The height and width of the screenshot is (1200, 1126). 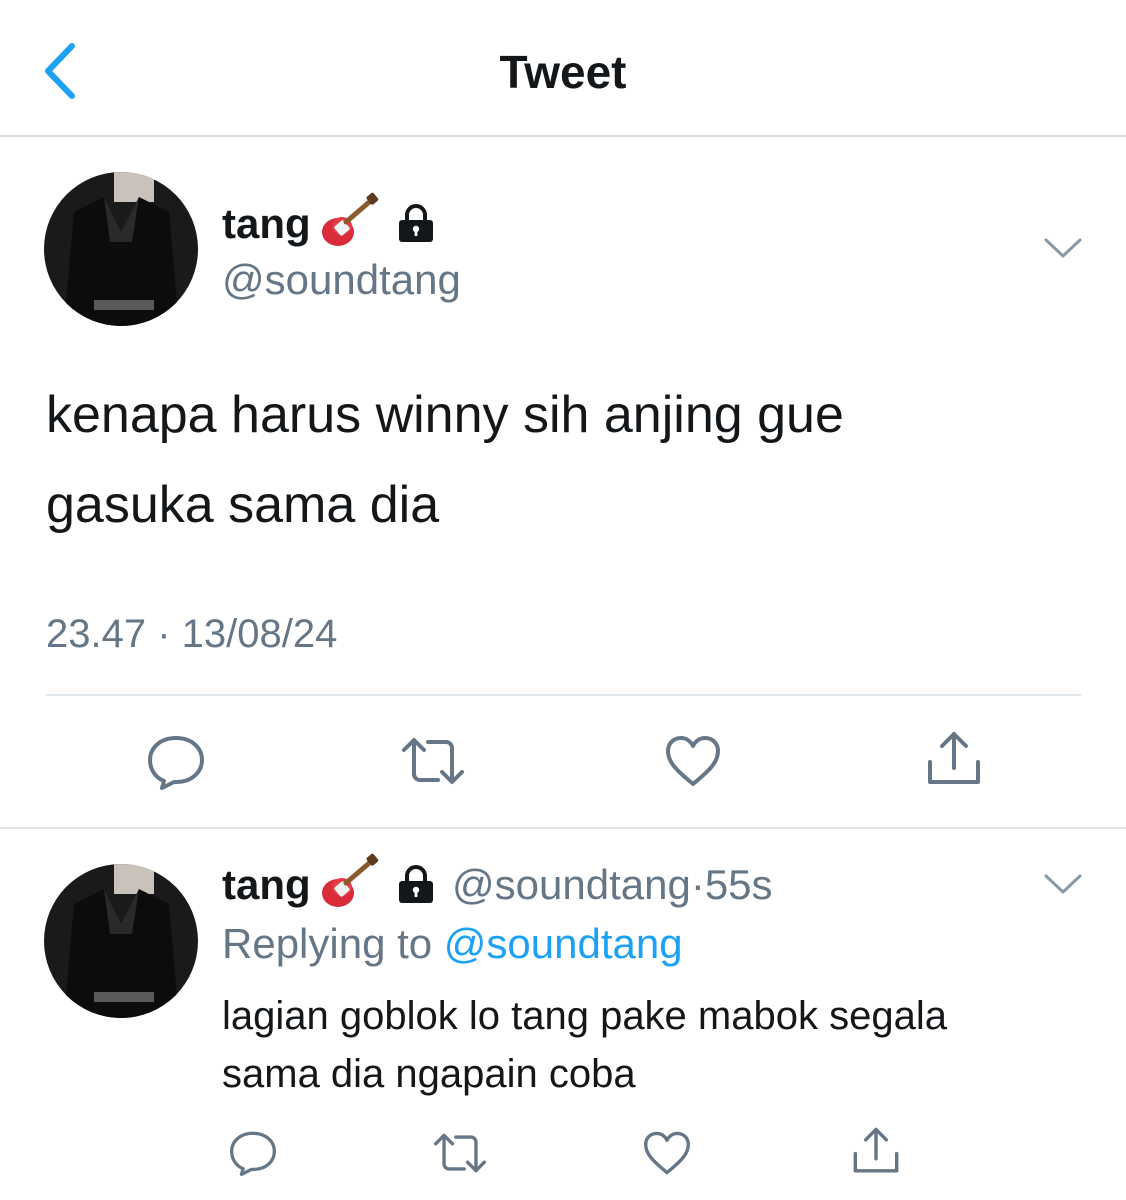 What do you see at coordinates (192, 634) in the screenshot?
I see `timestamp: 23.47 · 13/08/24` at bounding box center [192, 634].